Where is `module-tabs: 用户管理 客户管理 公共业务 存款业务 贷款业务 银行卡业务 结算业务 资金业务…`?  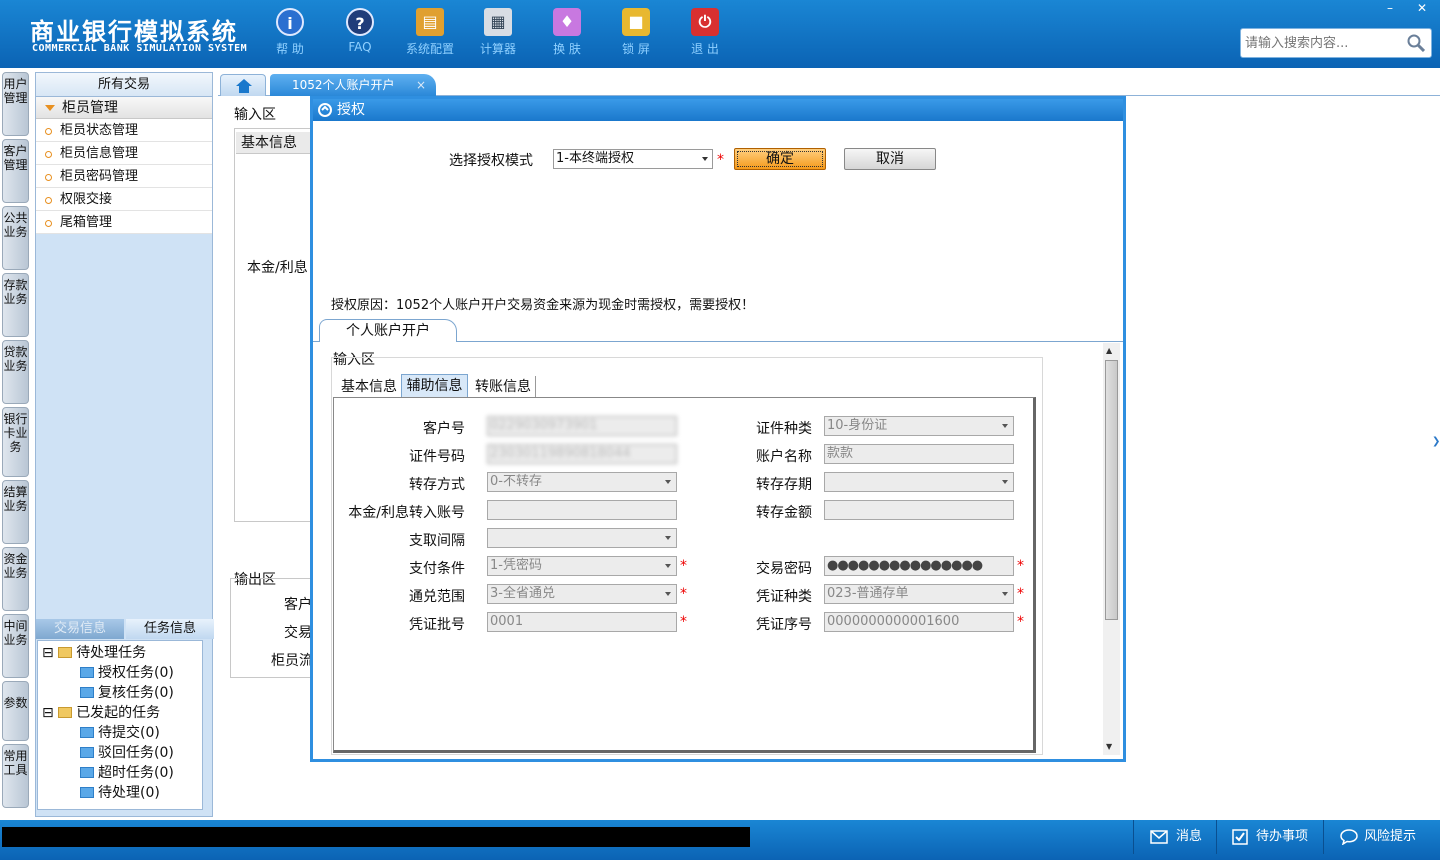 module-tabs: 用户管理 客户管理 公共业务 存款业务 贷款业务 银行卡业务 结算业务 资金业务… is located at coordinates (15, 442).